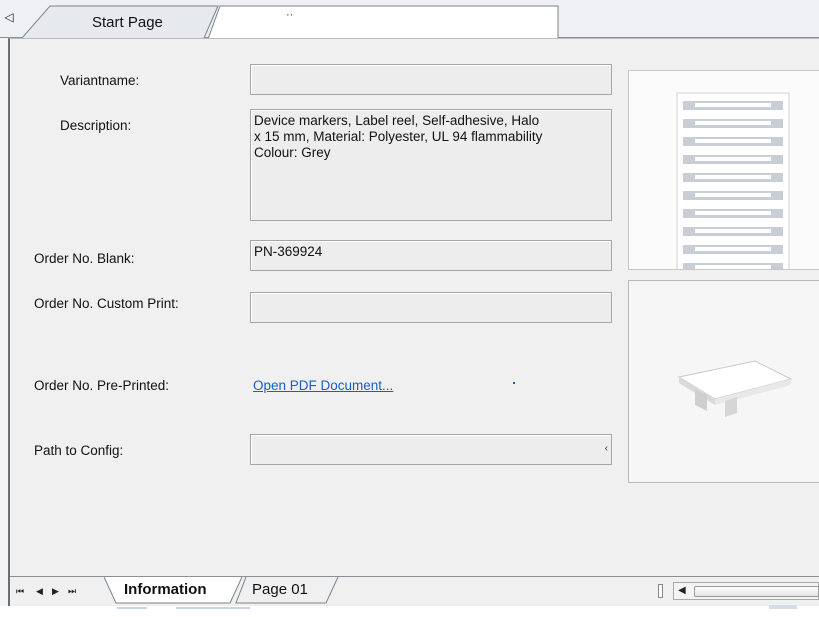 The image size is (819, 617). Describe the element at coordinates (96, 125) in the screenshot. I see `description-label: Description:` at that location.